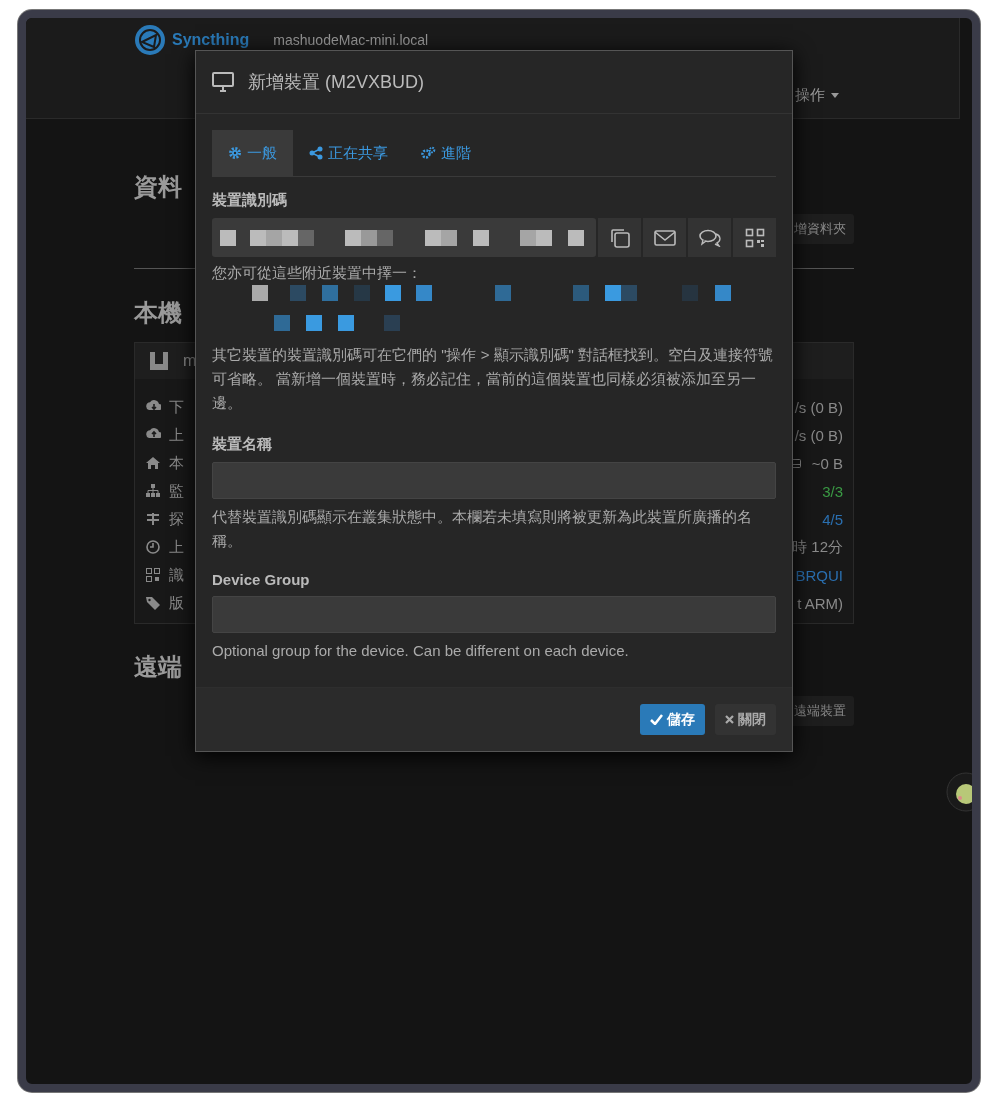 This screenshot has width=999, height=1118. I want to click on share-icon, so click(316, 153).